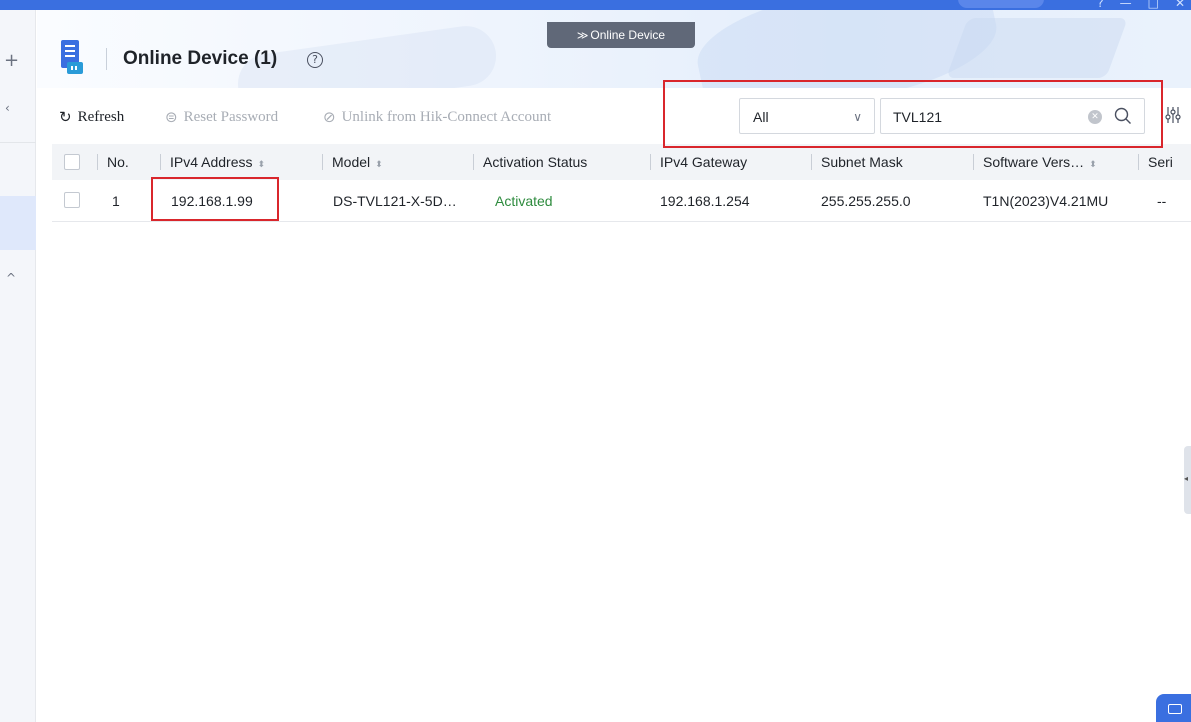 The width and height of the screenshot is (1191, 722). Describe the element at coordinates (212, 201) in the screenshot. I see `cell-ipv4: 192.168.1.99` at that location.